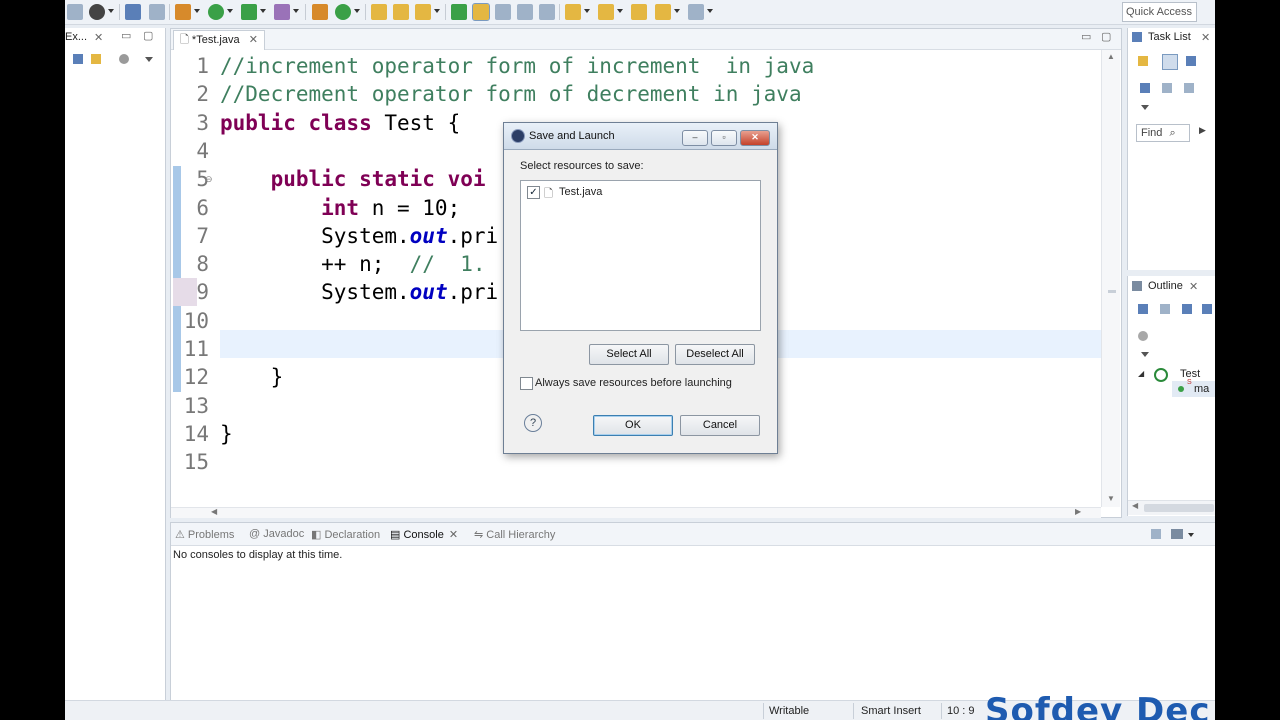 This screenshot has height=720, width=1280. What do you see at coordinates (96, 59) in the screenshot?
I see `link-editor-icon` at bounding box center [96, 59].